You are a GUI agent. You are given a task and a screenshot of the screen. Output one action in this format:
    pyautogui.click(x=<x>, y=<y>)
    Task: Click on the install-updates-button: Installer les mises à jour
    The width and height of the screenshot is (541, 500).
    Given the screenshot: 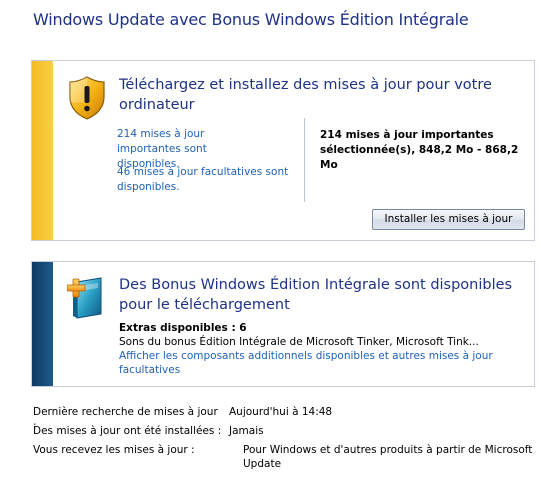 What is the action you would take?
    pyautogui.click(x=448, y=219)
    